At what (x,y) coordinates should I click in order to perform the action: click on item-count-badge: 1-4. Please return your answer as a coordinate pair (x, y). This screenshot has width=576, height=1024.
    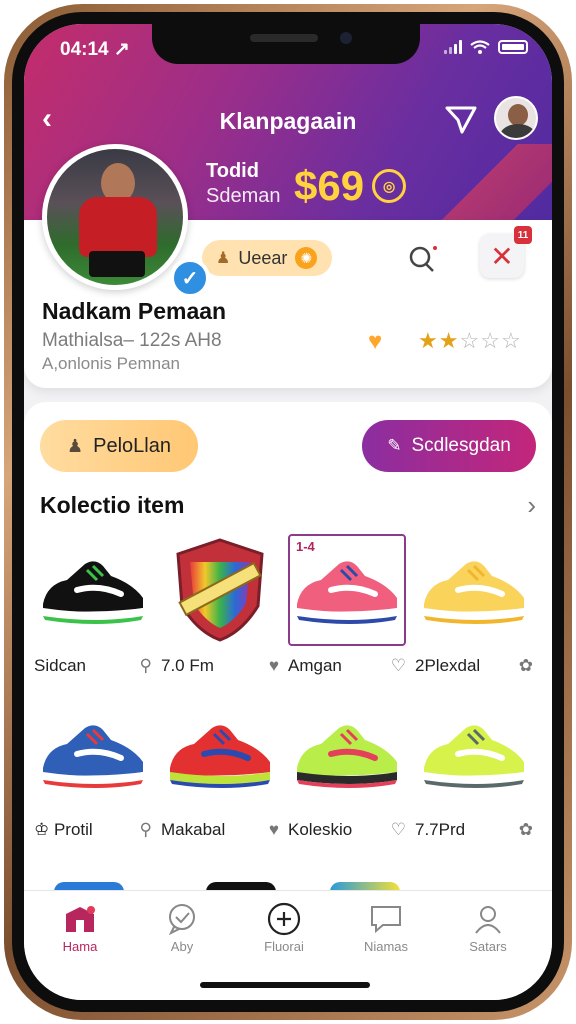
    Looking at the image, I should click on (305, 546).